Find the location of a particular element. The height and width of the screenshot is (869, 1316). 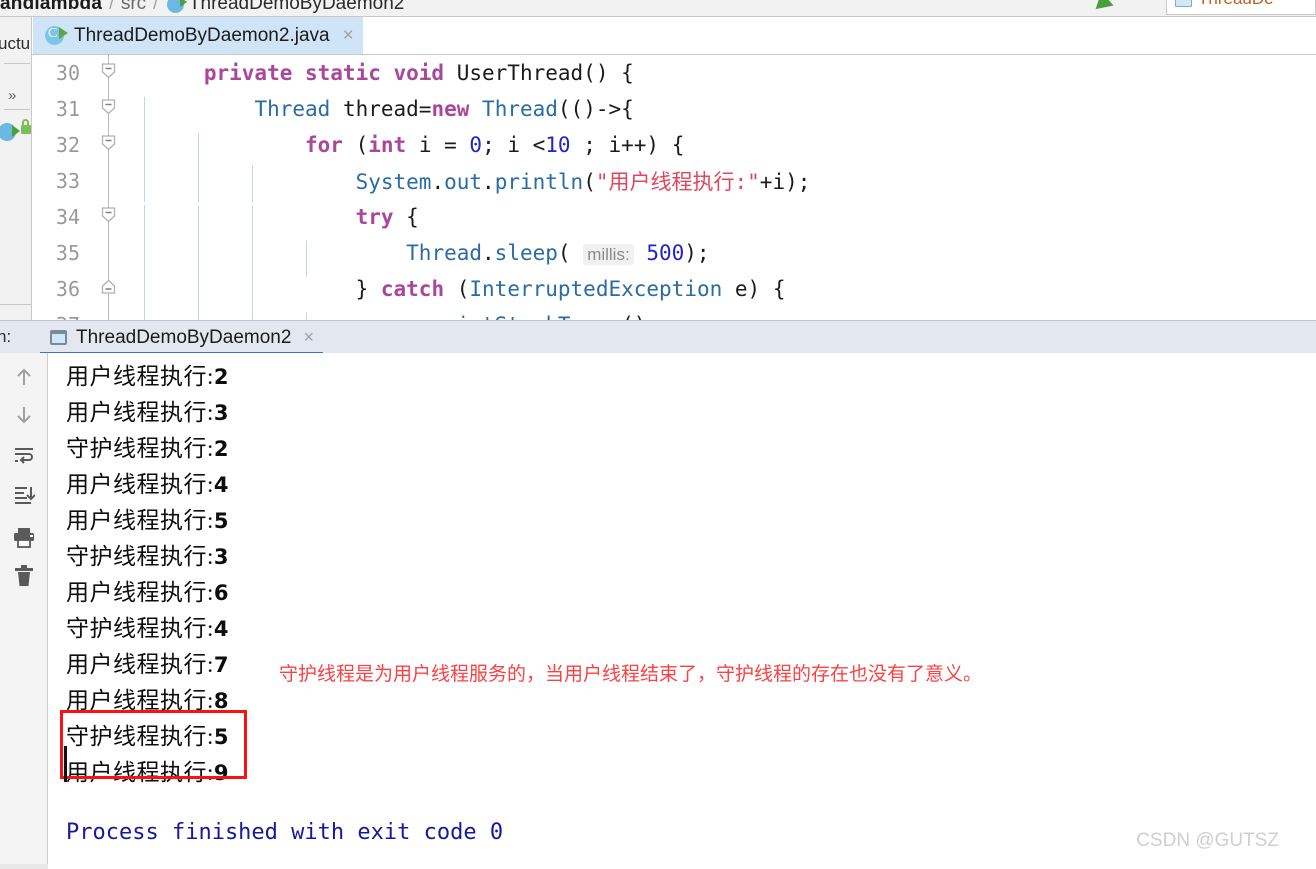

breadcrumb-file: ThreadDemoByDaemon2 is located at coordinates (296, 7).